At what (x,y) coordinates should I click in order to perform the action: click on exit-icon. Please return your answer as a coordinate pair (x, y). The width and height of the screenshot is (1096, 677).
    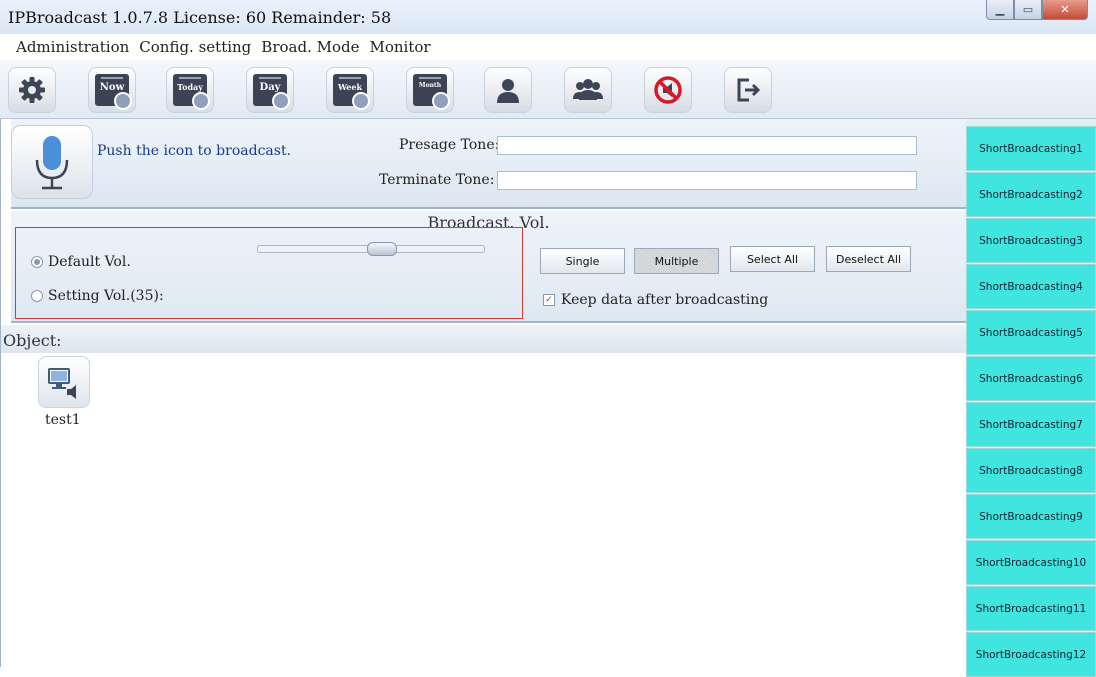
    Looking at the image, I should click on (749, 90).